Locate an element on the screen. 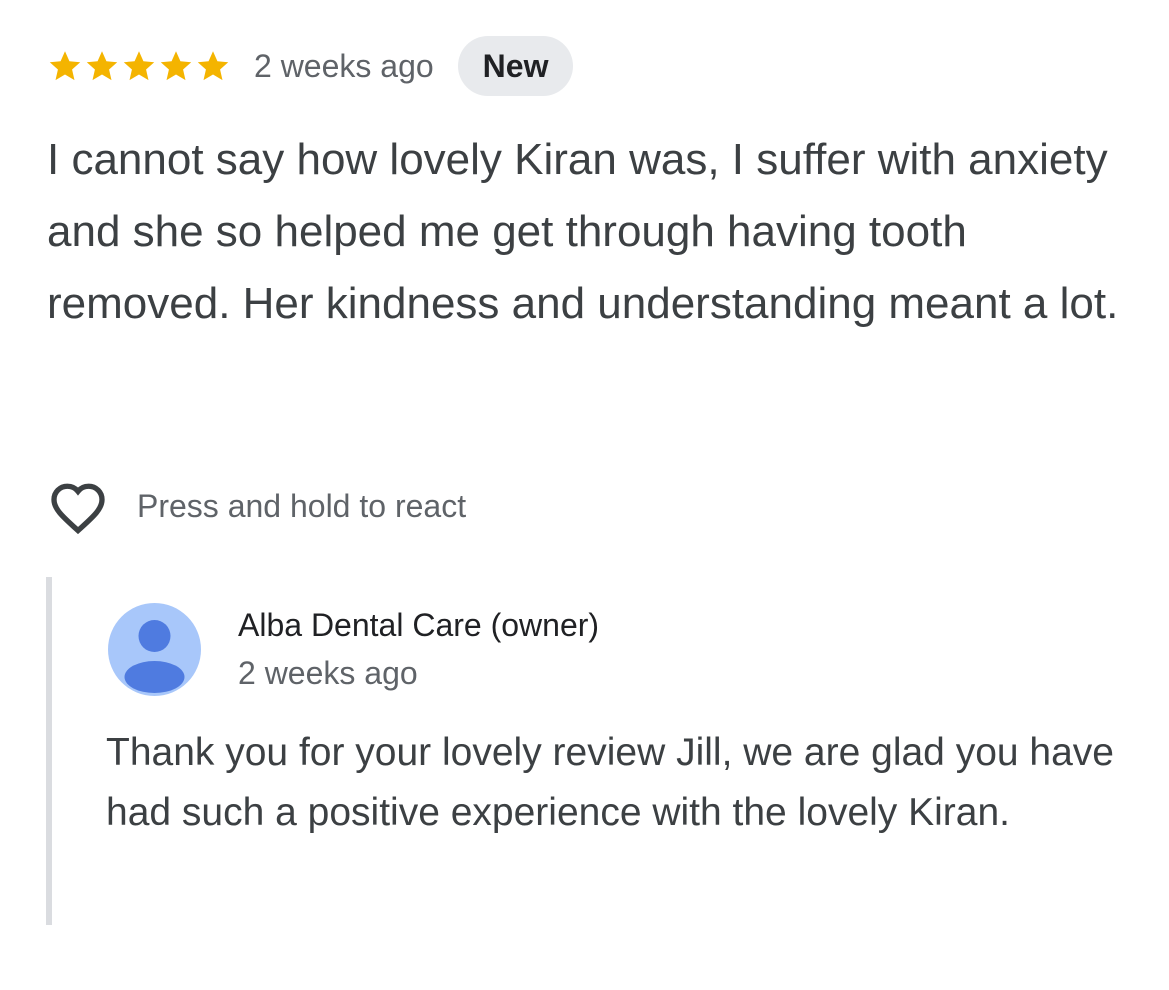 The image size is (1169, 990). react-row: Press and hold to react is located at coordinates (256, 506).